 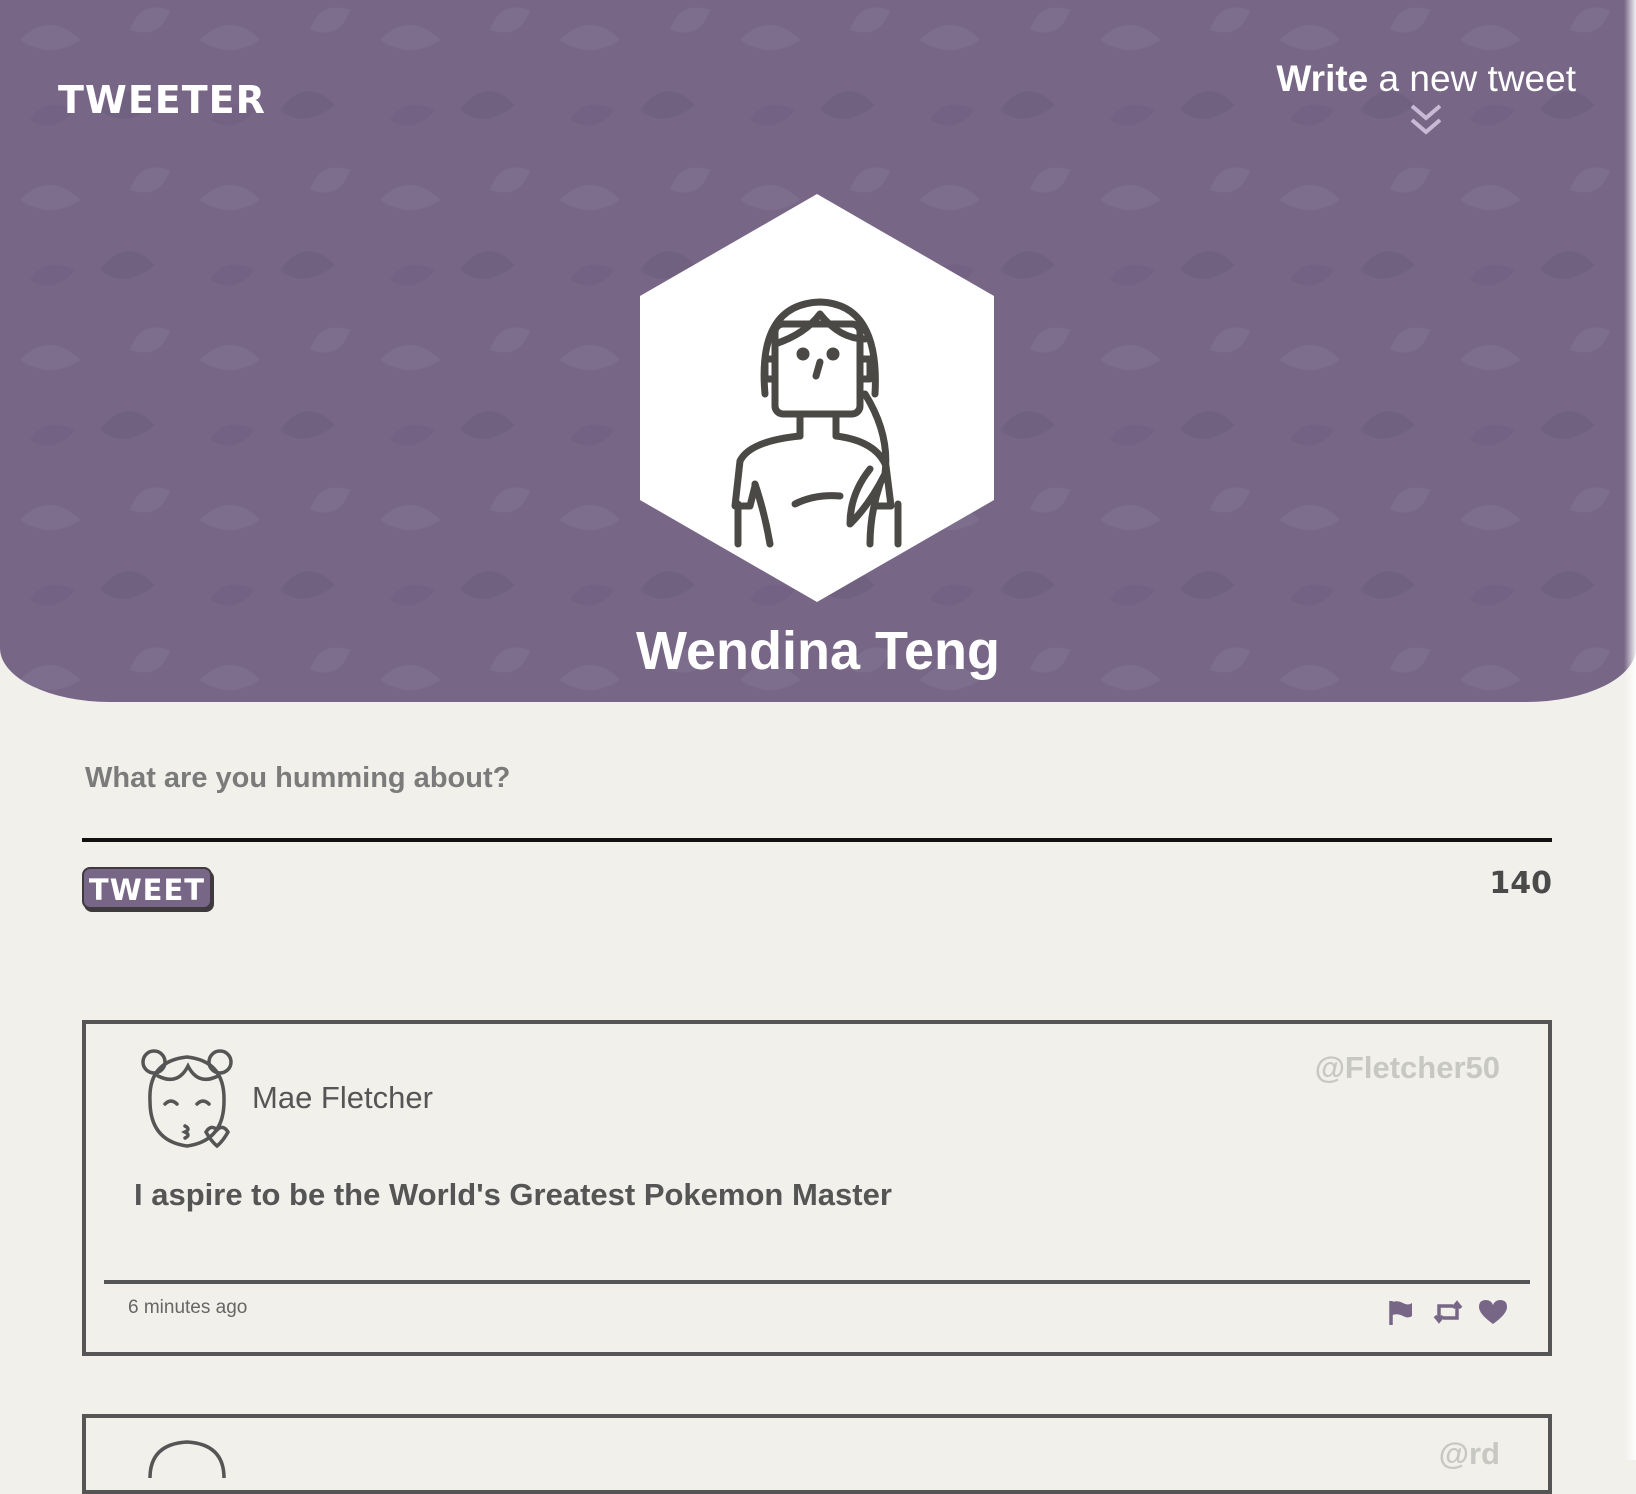 What do you see at coordinates (297, 778) in the screenshot?
I see `compose-textarea: What are you humming about?` at bounding box center [297, 778].